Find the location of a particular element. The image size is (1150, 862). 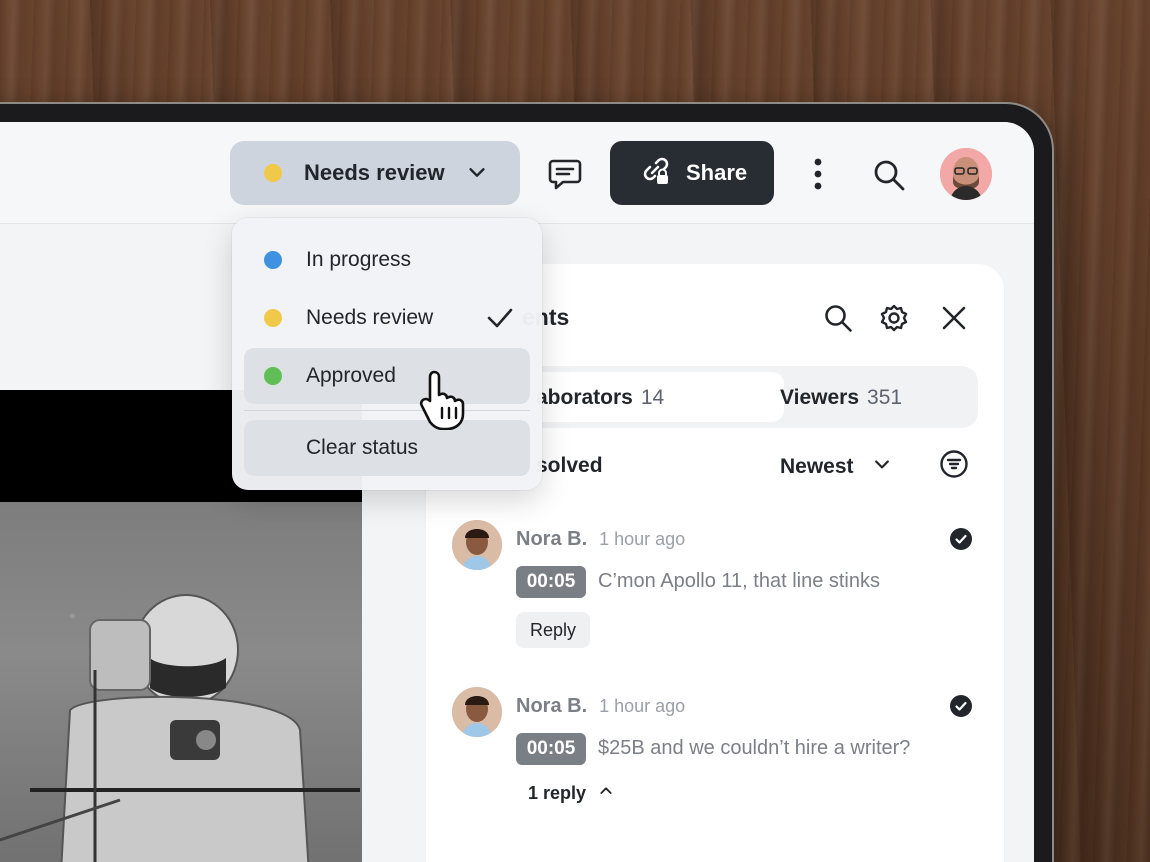

top-bar: Needs review Share is located at coordinates (517, 173).